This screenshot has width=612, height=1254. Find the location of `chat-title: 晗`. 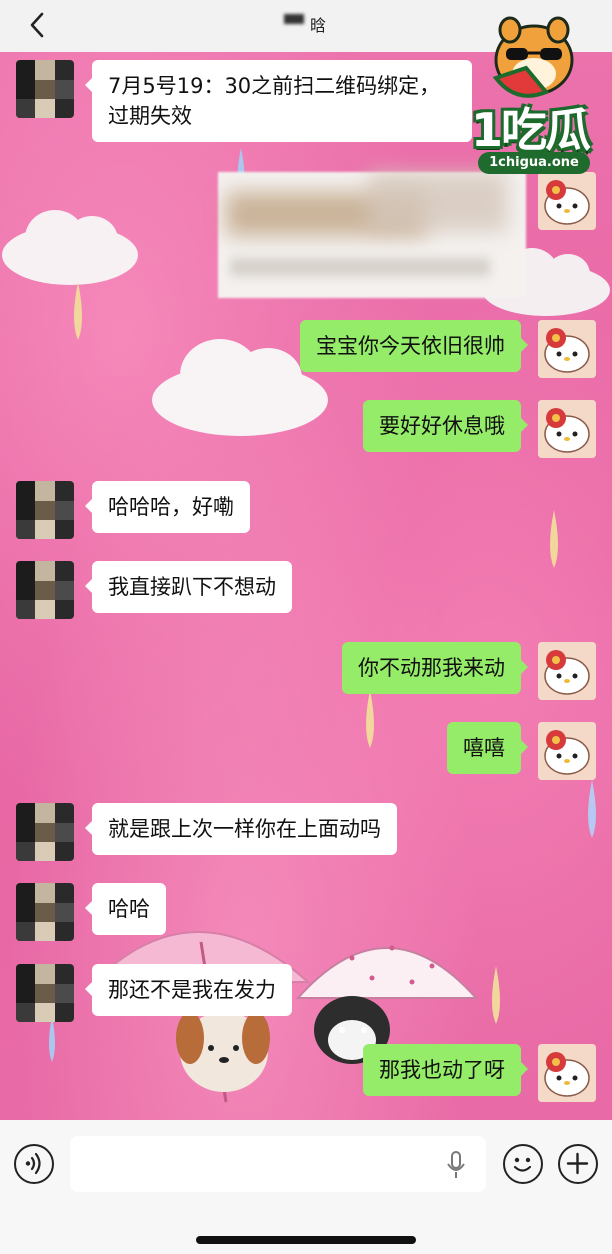

chat-title: 晗 is located at coordinates (317, 25).